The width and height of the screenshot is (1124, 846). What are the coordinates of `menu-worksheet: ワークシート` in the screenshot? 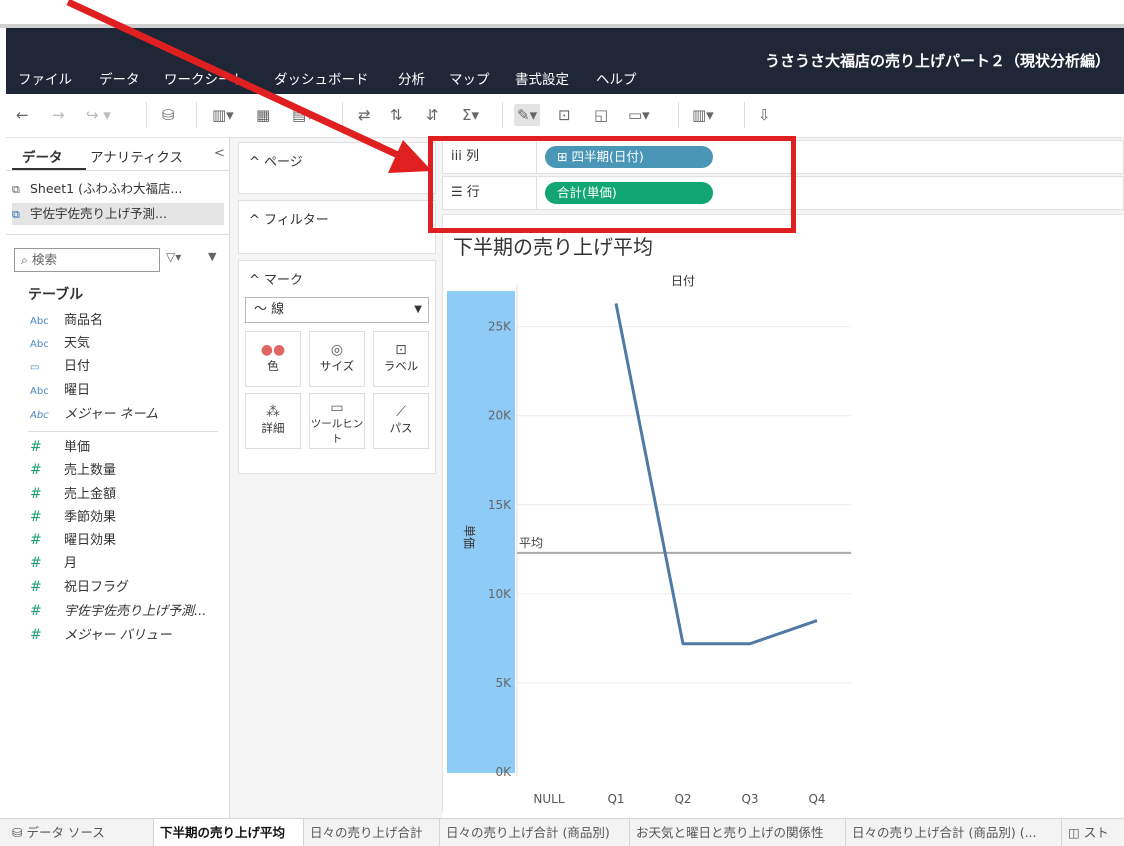 It's located at (204, 78).